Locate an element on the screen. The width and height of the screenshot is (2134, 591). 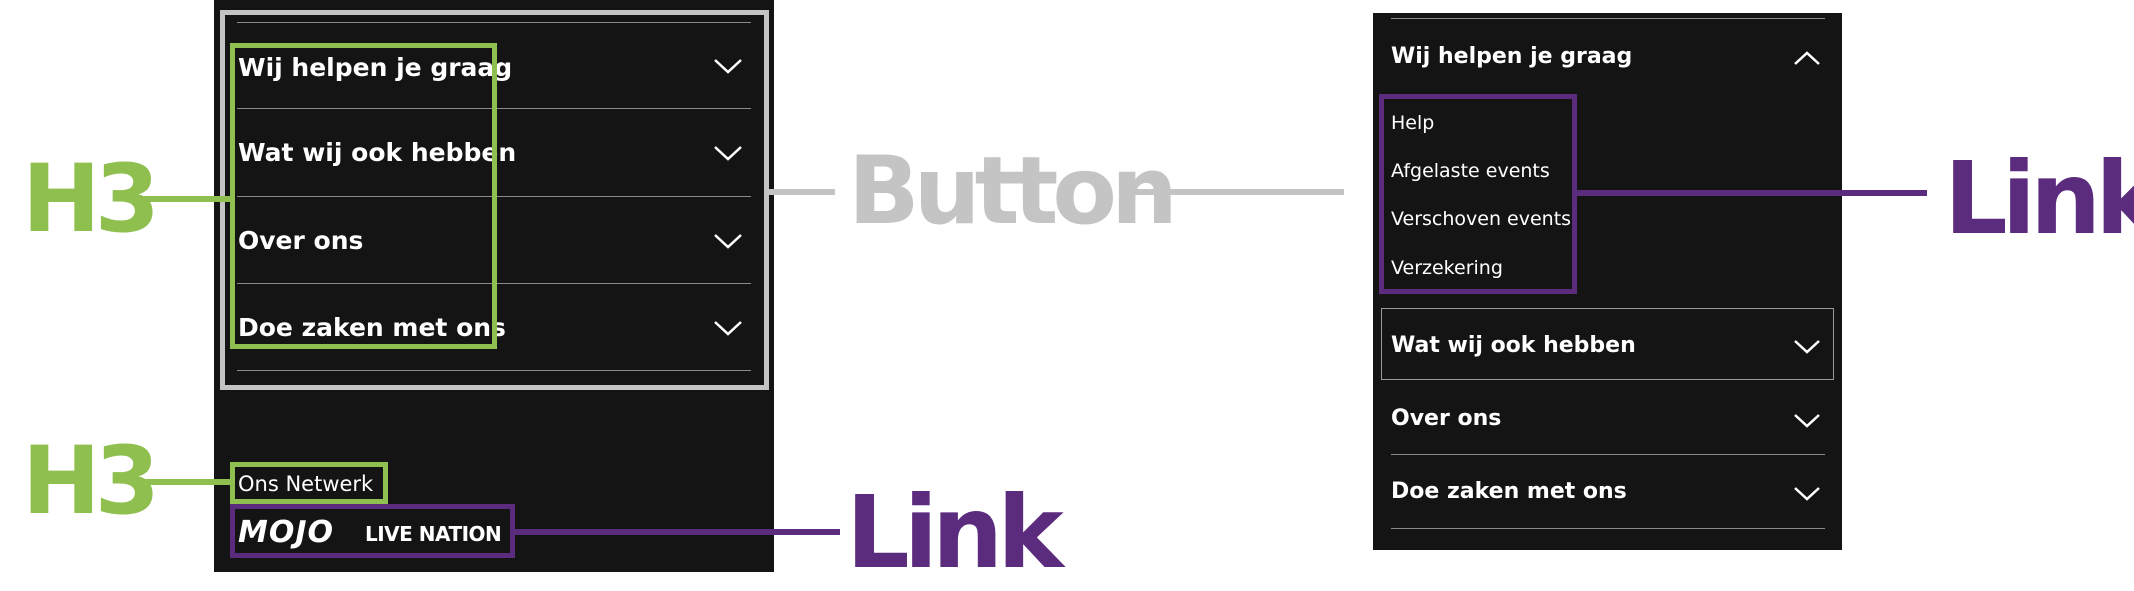
button-annotation-label: Button is located at coordinates (1013, 191).